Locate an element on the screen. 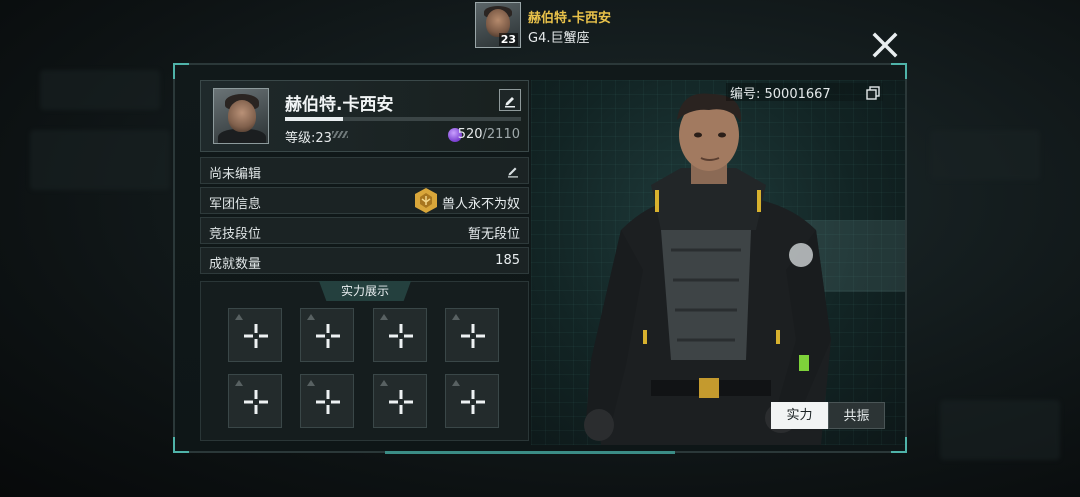 The image size is (1080, 497). copy-id-button is located at coordinates (873, 92).